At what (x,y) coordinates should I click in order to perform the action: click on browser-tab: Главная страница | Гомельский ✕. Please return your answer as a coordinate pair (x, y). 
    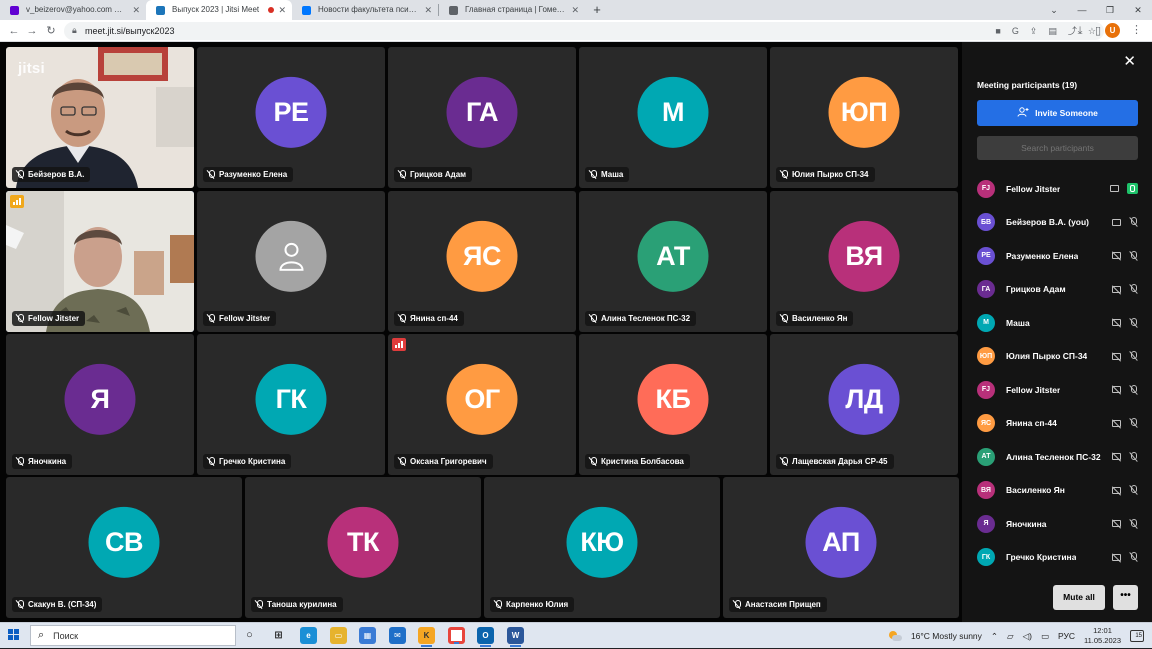
    Looking at the image, I should click on (512, 10).